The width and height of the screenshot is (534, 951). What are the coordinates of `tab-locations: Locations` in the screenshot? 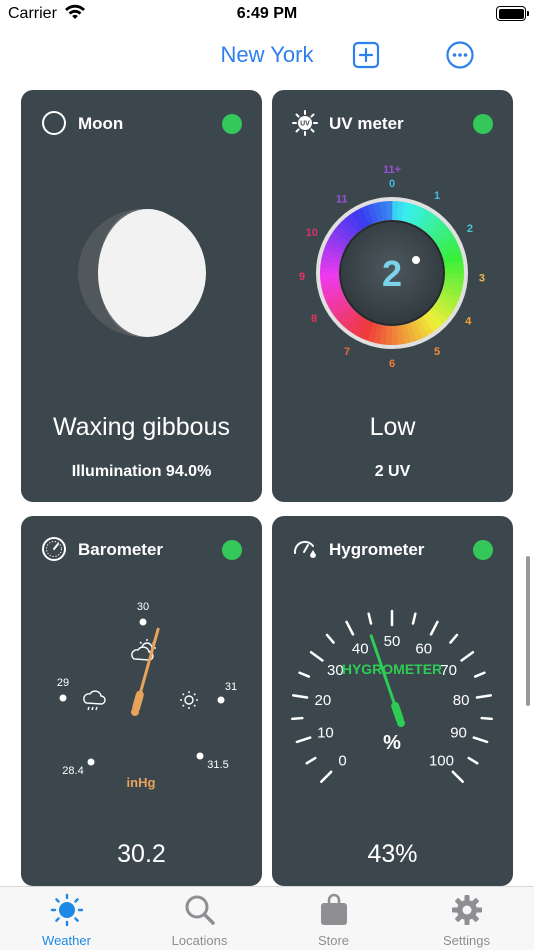 It's located at (199, 919).